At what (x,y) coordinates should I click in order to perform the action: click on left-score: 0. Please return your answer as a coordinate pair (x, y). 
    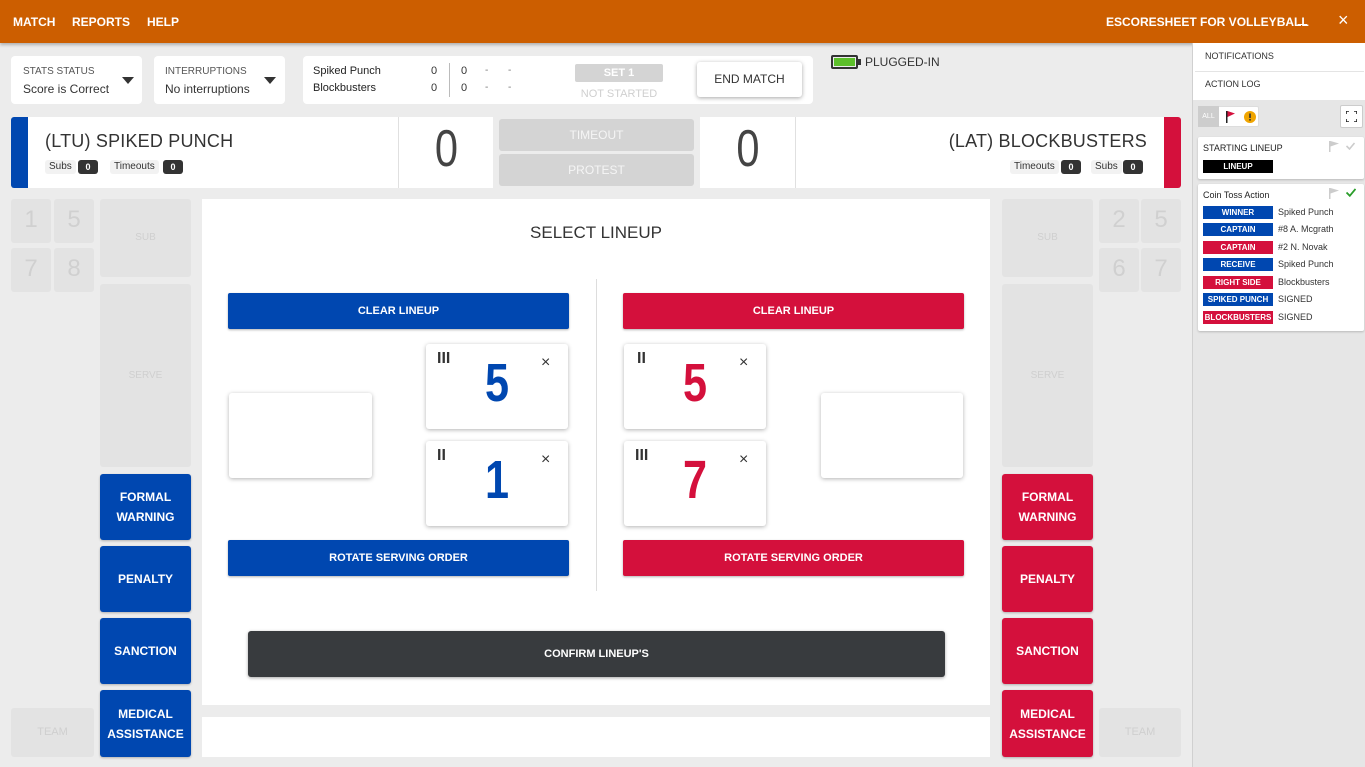
    Looking at the image, I should click on (446, 149).